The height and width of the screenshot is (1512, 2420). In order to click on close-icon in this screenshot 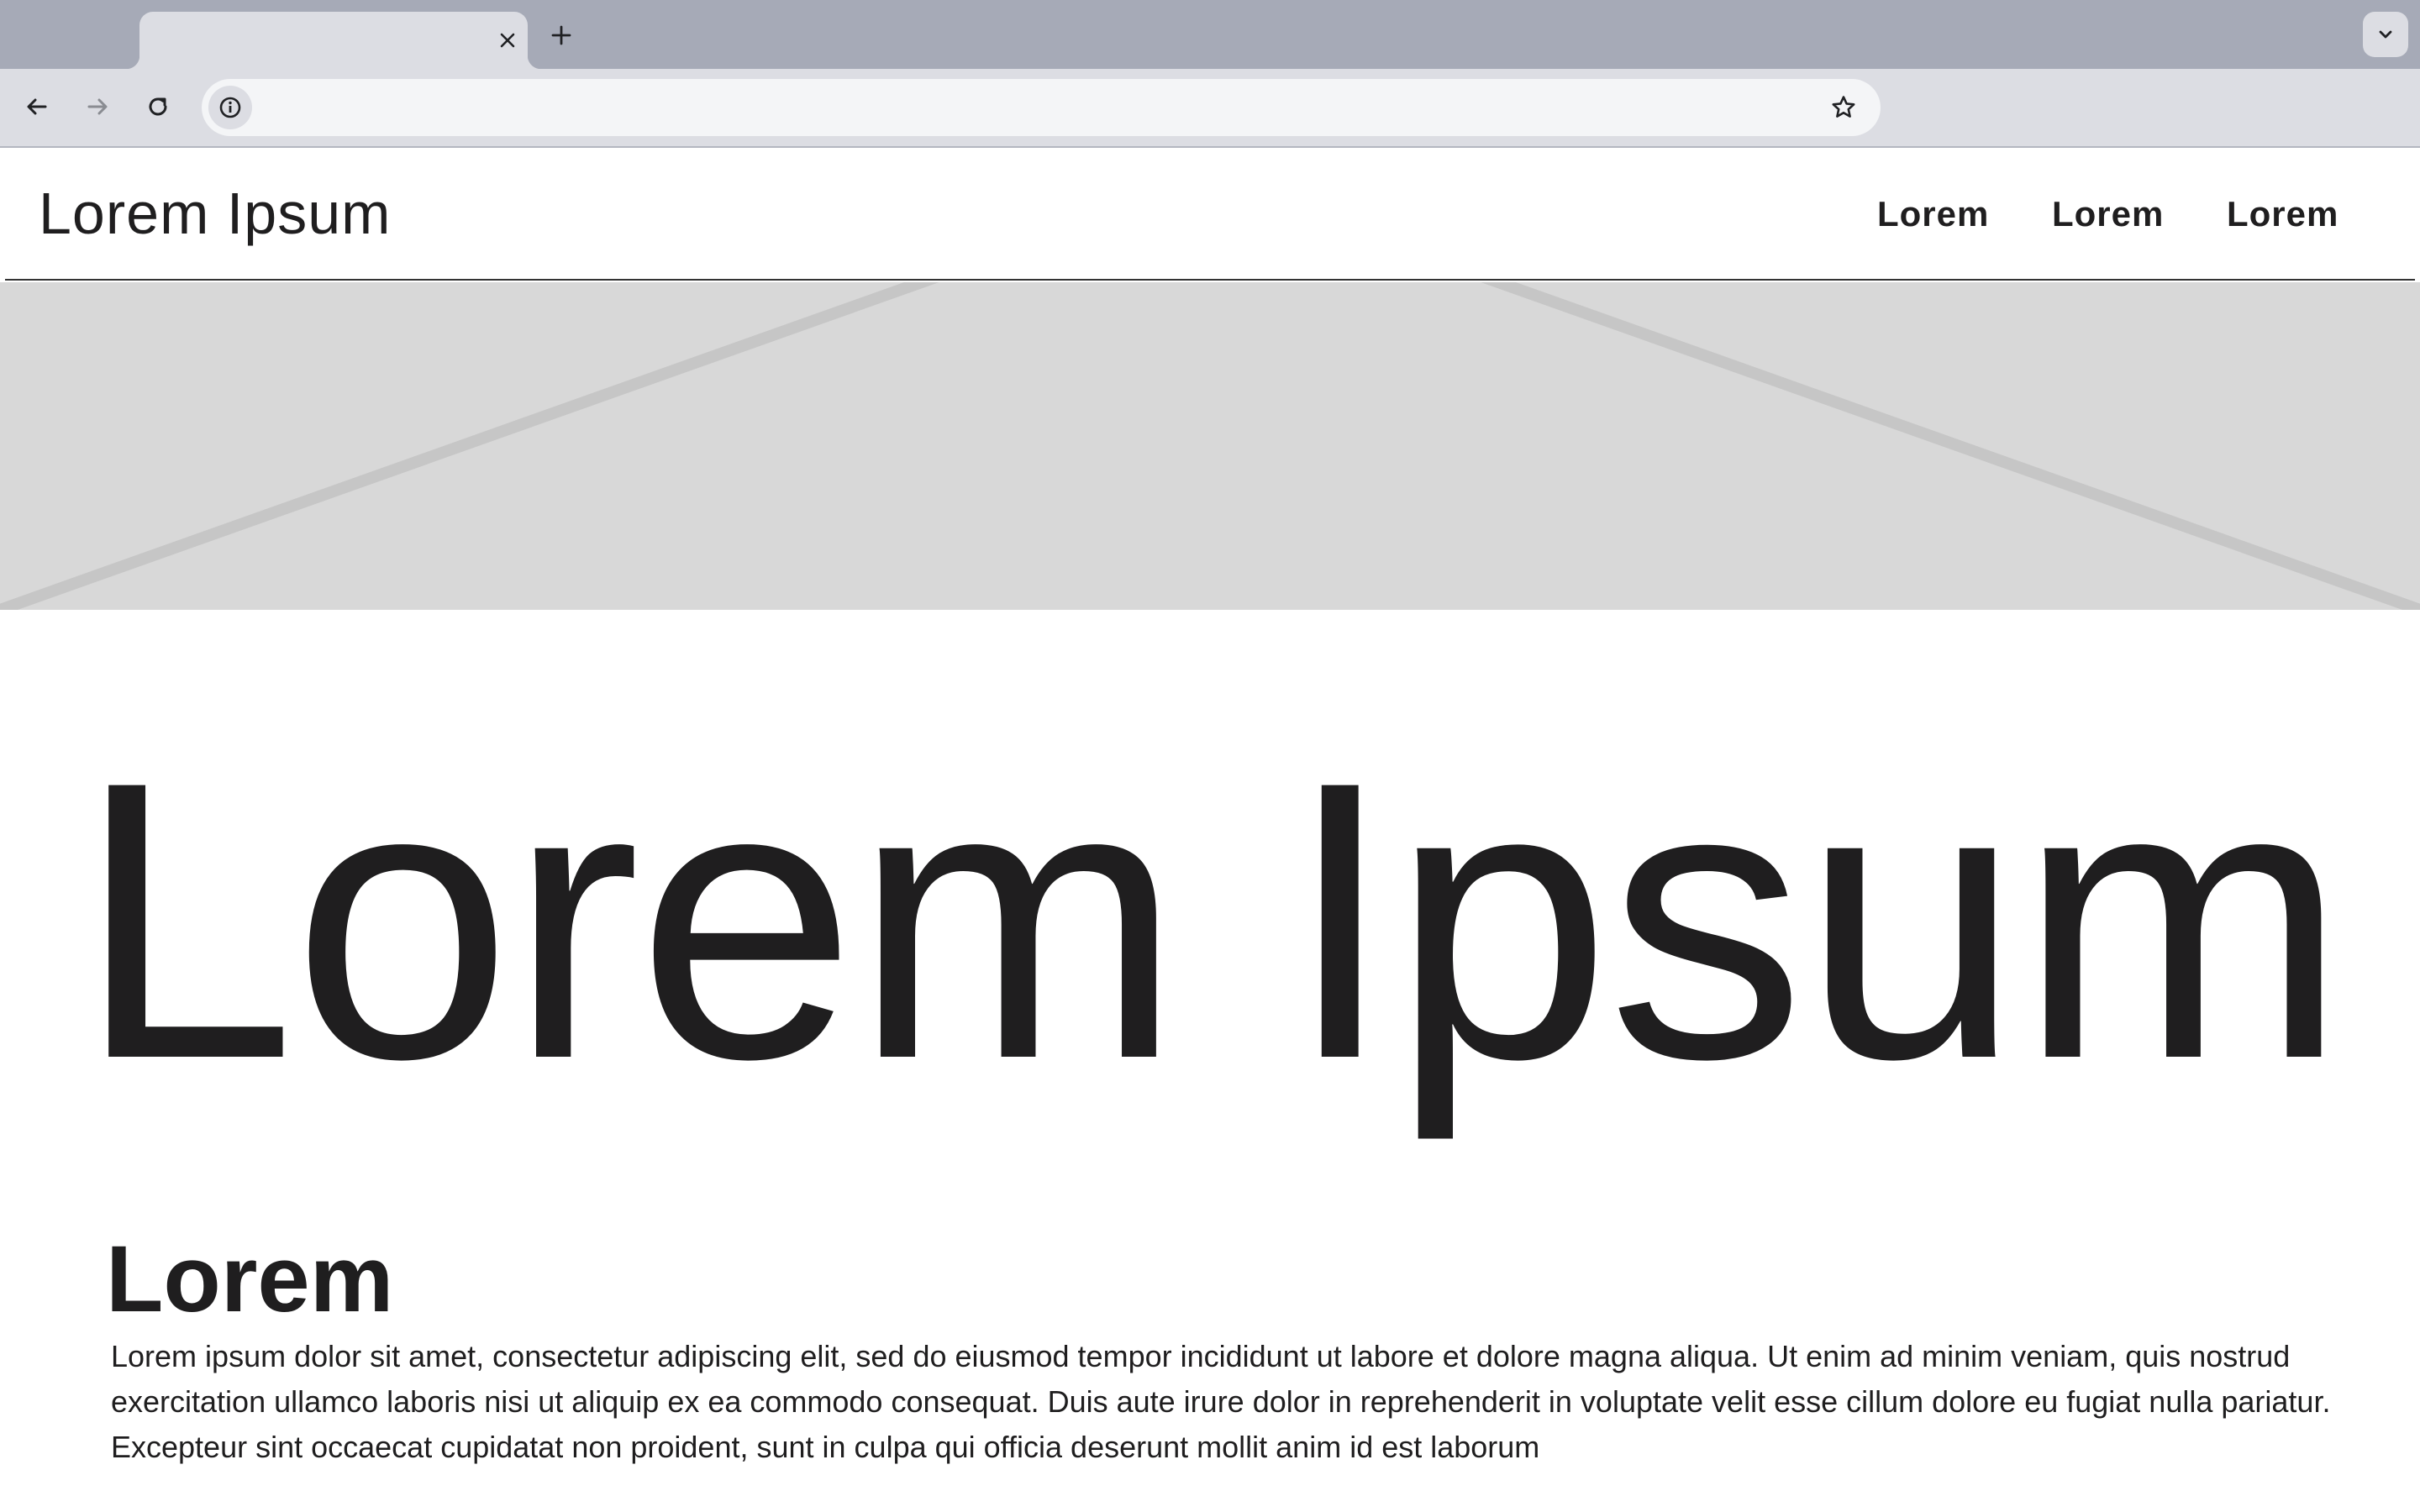, I will do `click(508, 40)`.